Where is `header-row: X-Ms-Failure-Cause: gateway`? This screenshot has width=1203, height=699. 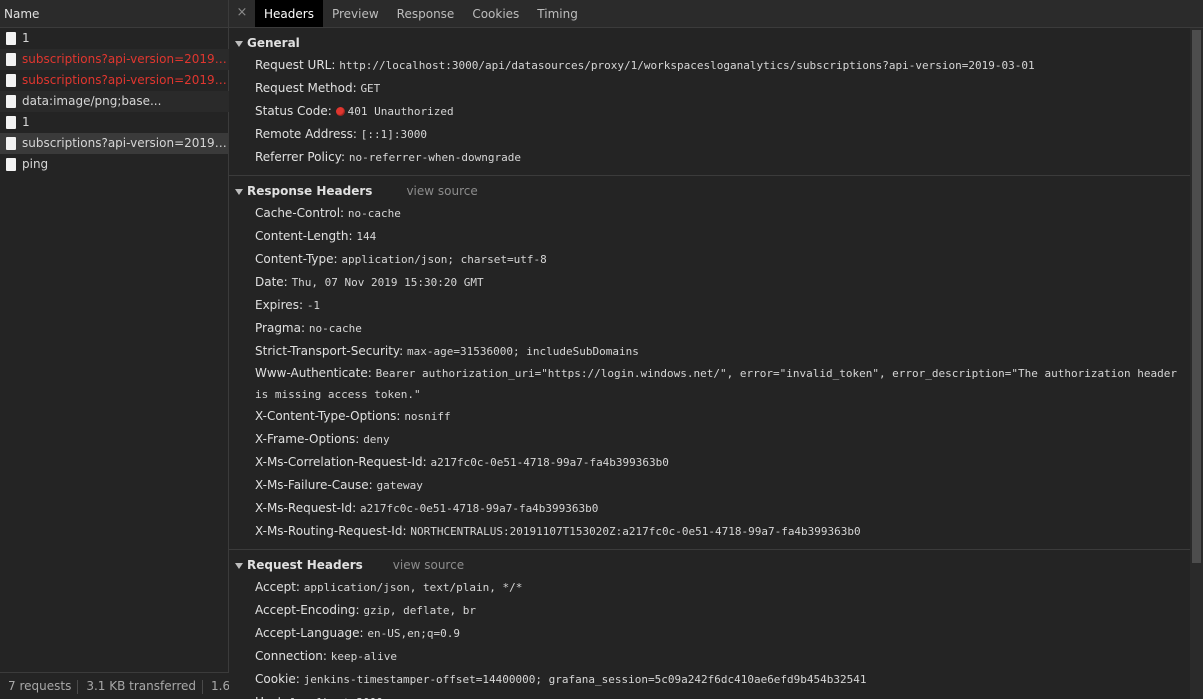
header-row: X-Ms-Failure-Cause: gateway is located at coordinates (709, 485).